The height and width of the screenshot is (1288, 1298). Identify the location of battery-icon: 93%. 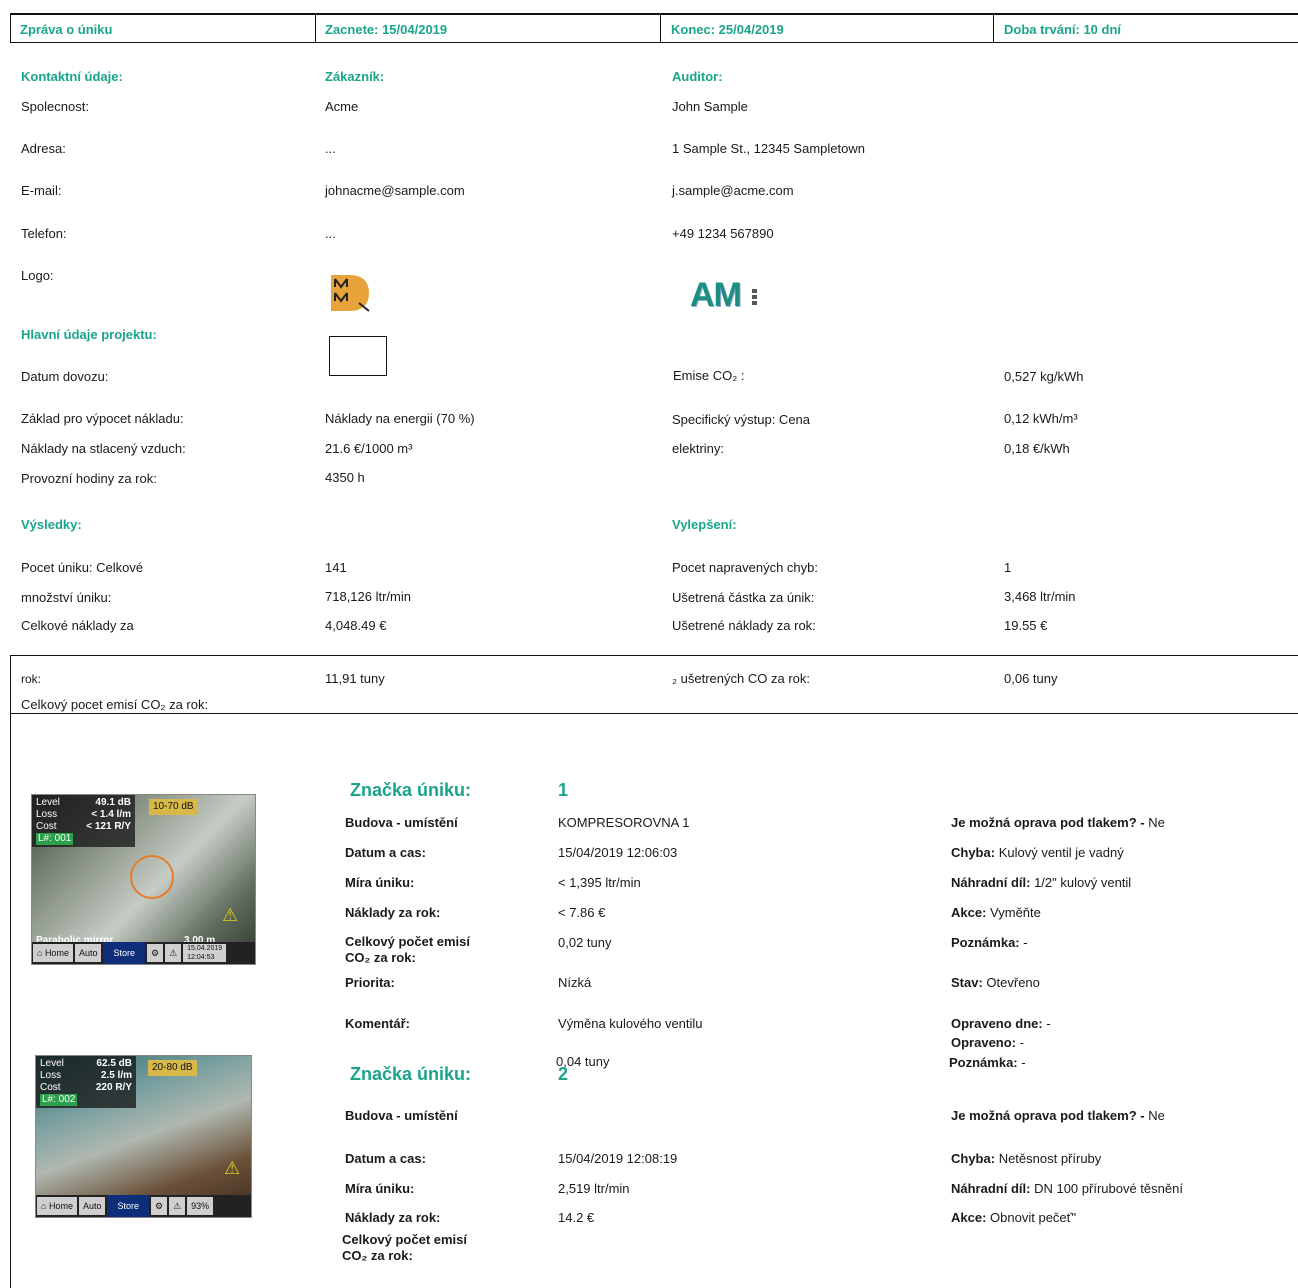
(200, 1206).